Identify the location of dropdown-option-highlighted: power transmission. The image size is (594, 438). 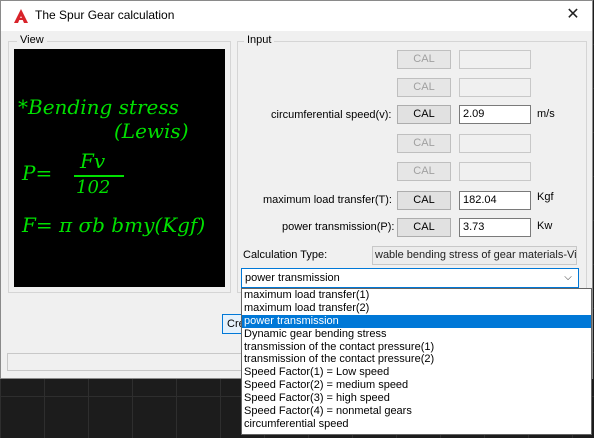
(416, 321).